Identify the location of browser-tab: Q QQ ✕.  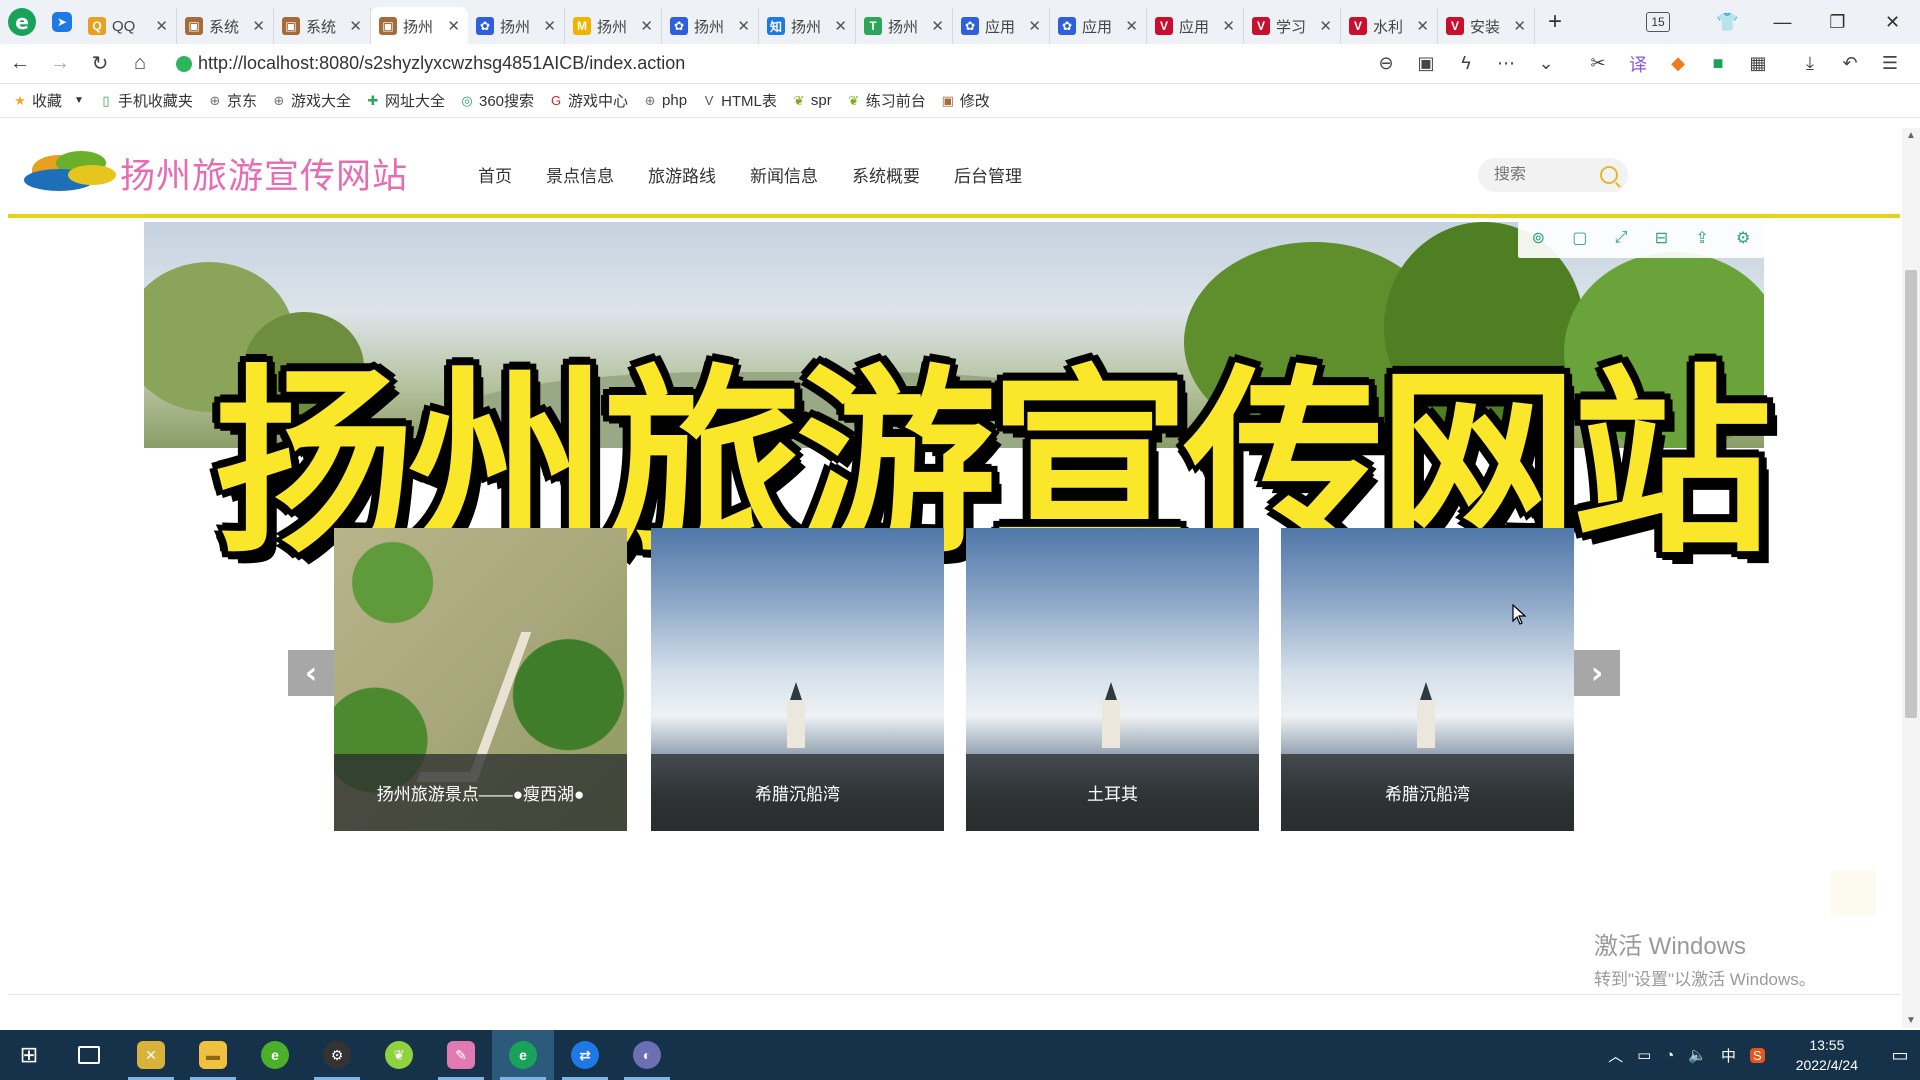
(128, 26).